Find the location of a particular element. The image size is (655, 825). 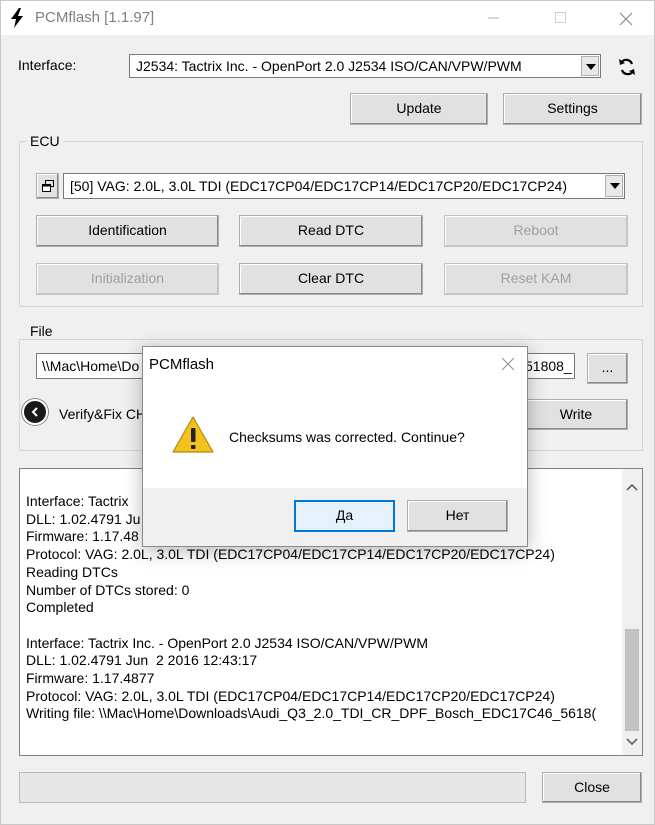

ecu-window-button is located at coordinates (47, 186).